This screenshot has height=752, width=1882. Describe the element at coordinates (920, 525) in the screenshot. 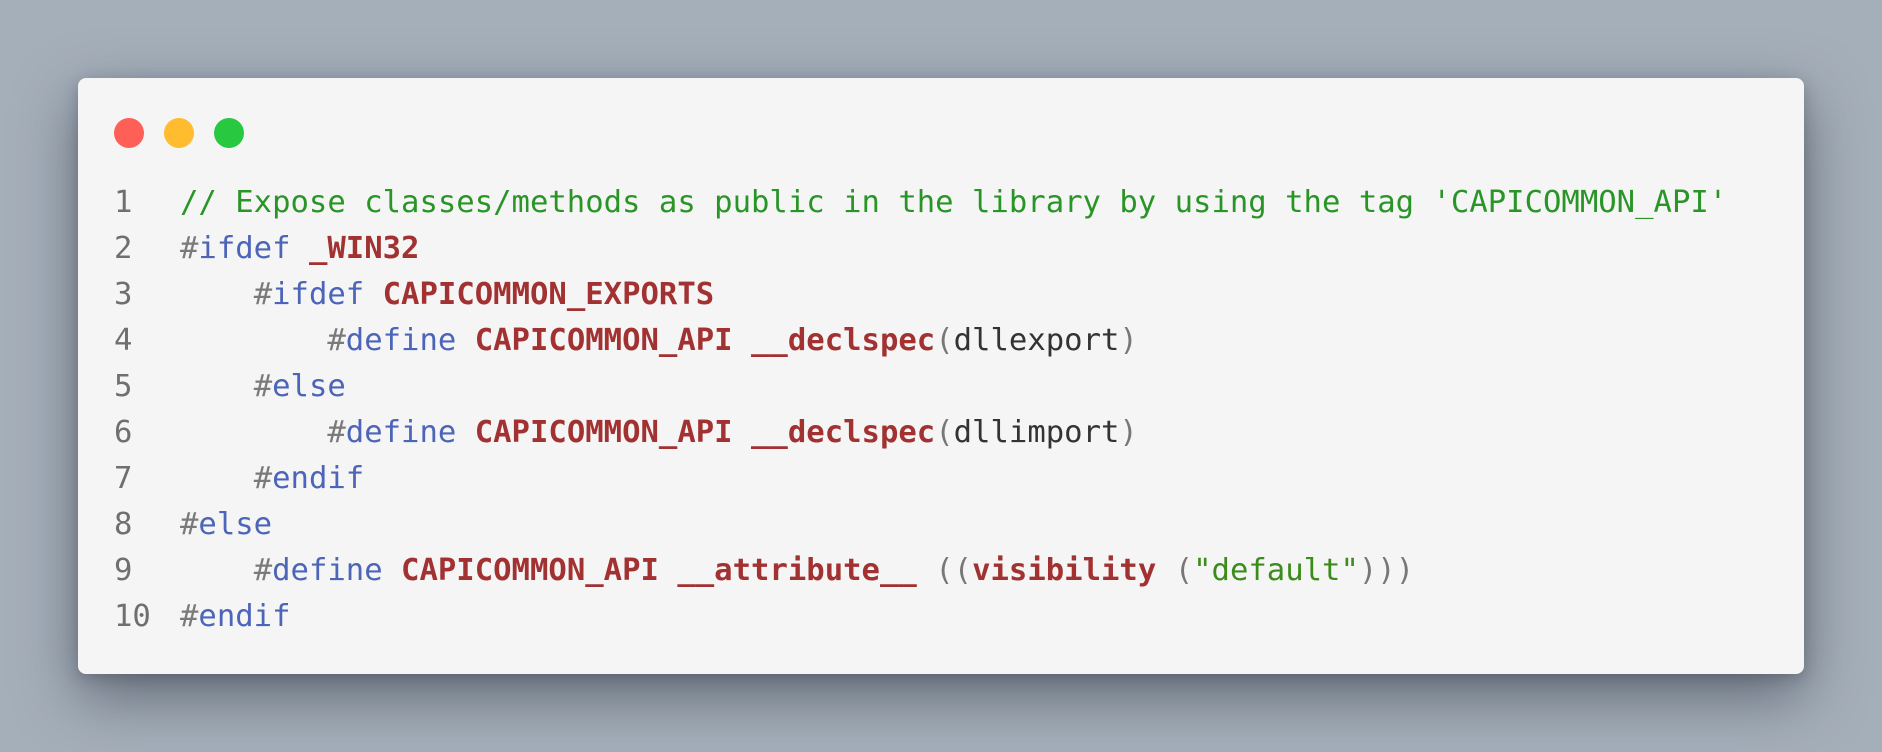

I see `code-line: 8 #else` at that location.